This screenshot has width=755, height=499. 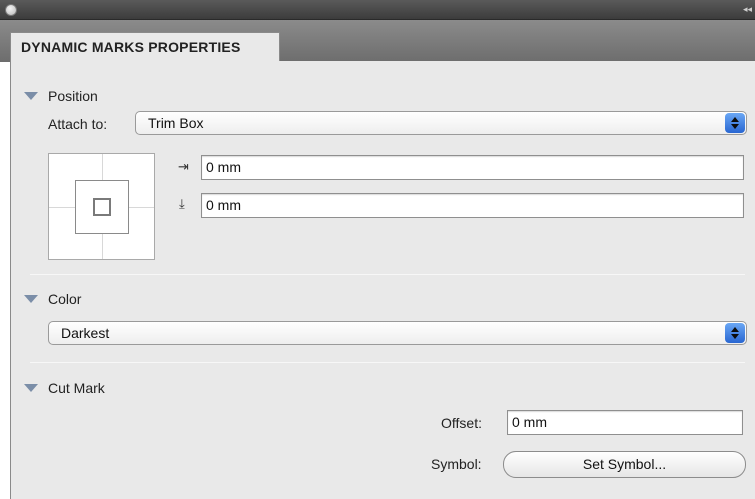 I want to click on vertical-offset-icon: ⤓, so click(x=182, y=204).